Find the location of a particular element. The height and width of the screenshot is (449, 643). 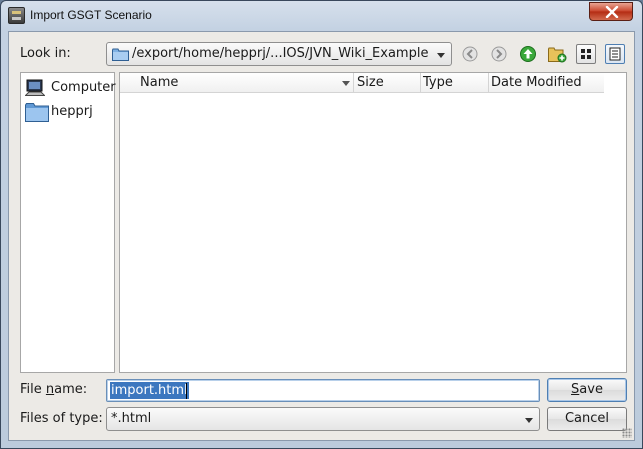

resize-grip is located at coordinates (627, 433).